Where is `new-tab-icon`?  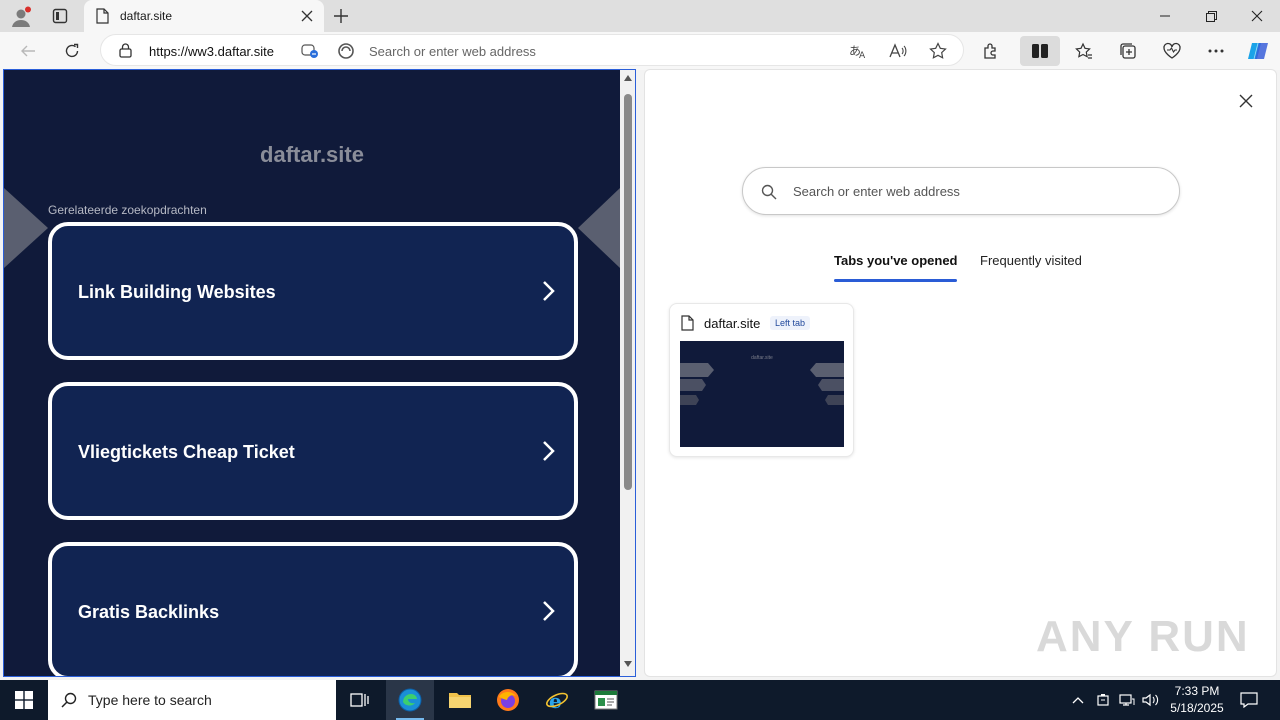 new-tab-icon is located at coordinates (341, 16).